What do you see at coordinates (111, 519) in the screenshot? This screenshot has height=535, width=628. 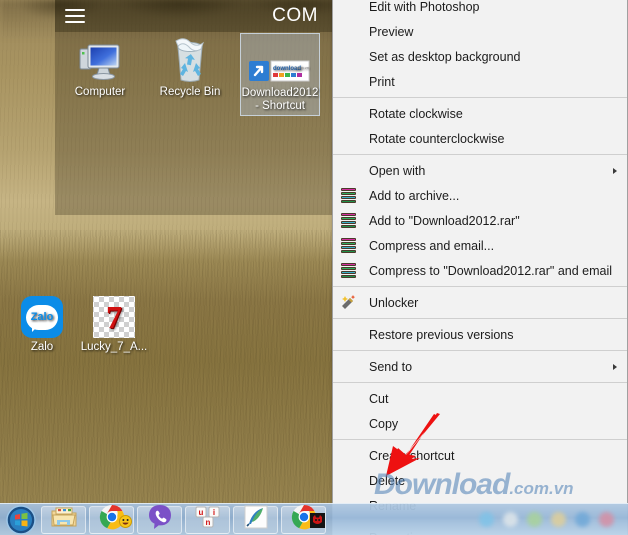 I see `taskbar-button-google-chrome` at bounding box center [111, 519].